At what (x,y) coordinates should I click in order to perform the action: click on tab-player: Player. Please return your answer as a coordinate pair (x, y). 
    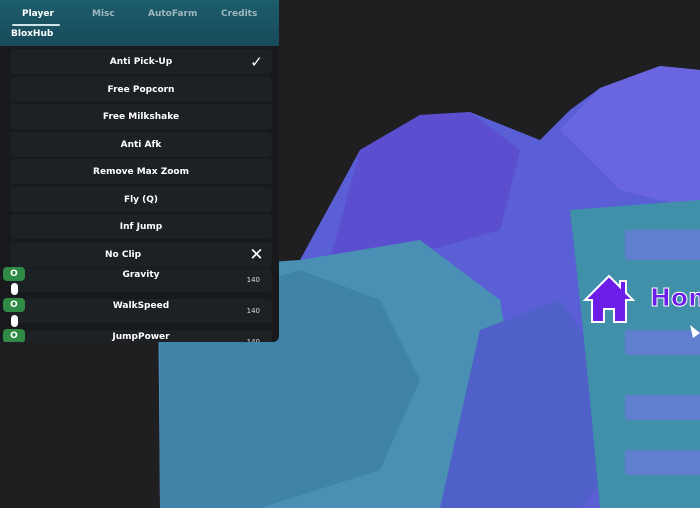
    Looking at the image, I should click on (38, 14).